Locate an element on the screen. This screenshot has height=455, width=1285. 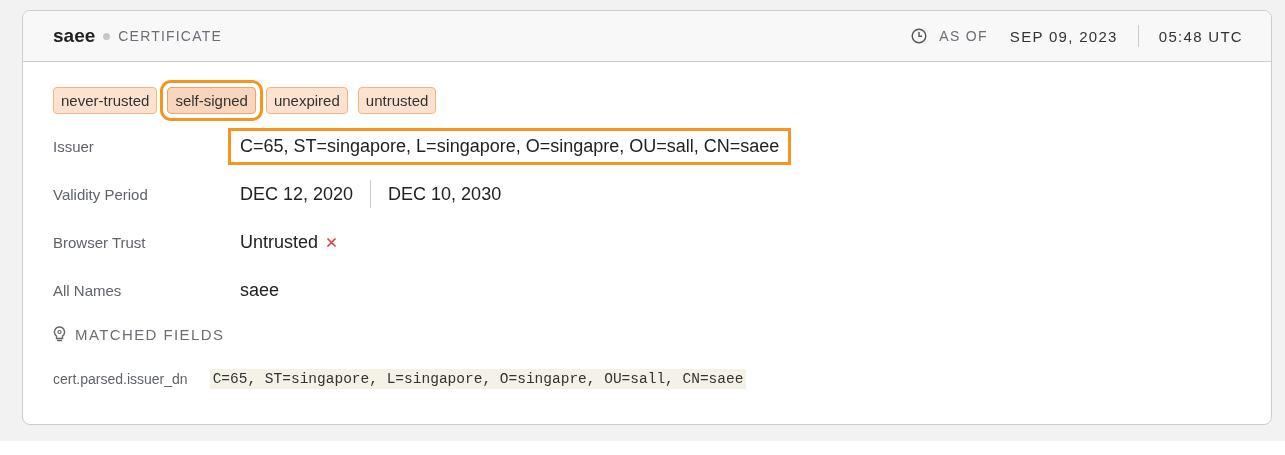
lightbulb-icon is located at coordinates (59, 334).